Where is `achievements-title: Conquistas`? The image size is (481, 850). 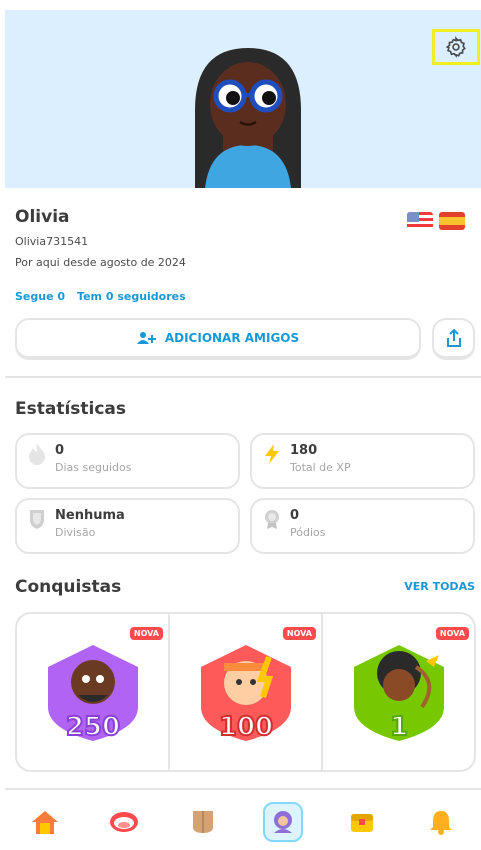
achievements-title: Conquistas is located at coordinates (68, 587).